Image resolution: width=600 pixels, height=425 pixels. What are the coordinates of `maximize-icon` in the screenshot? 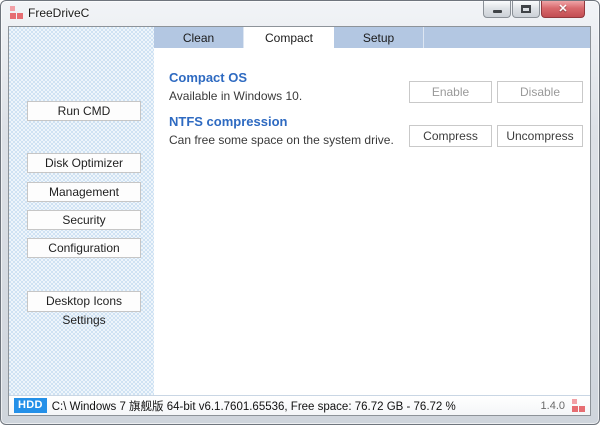 It's located at (526, 9).